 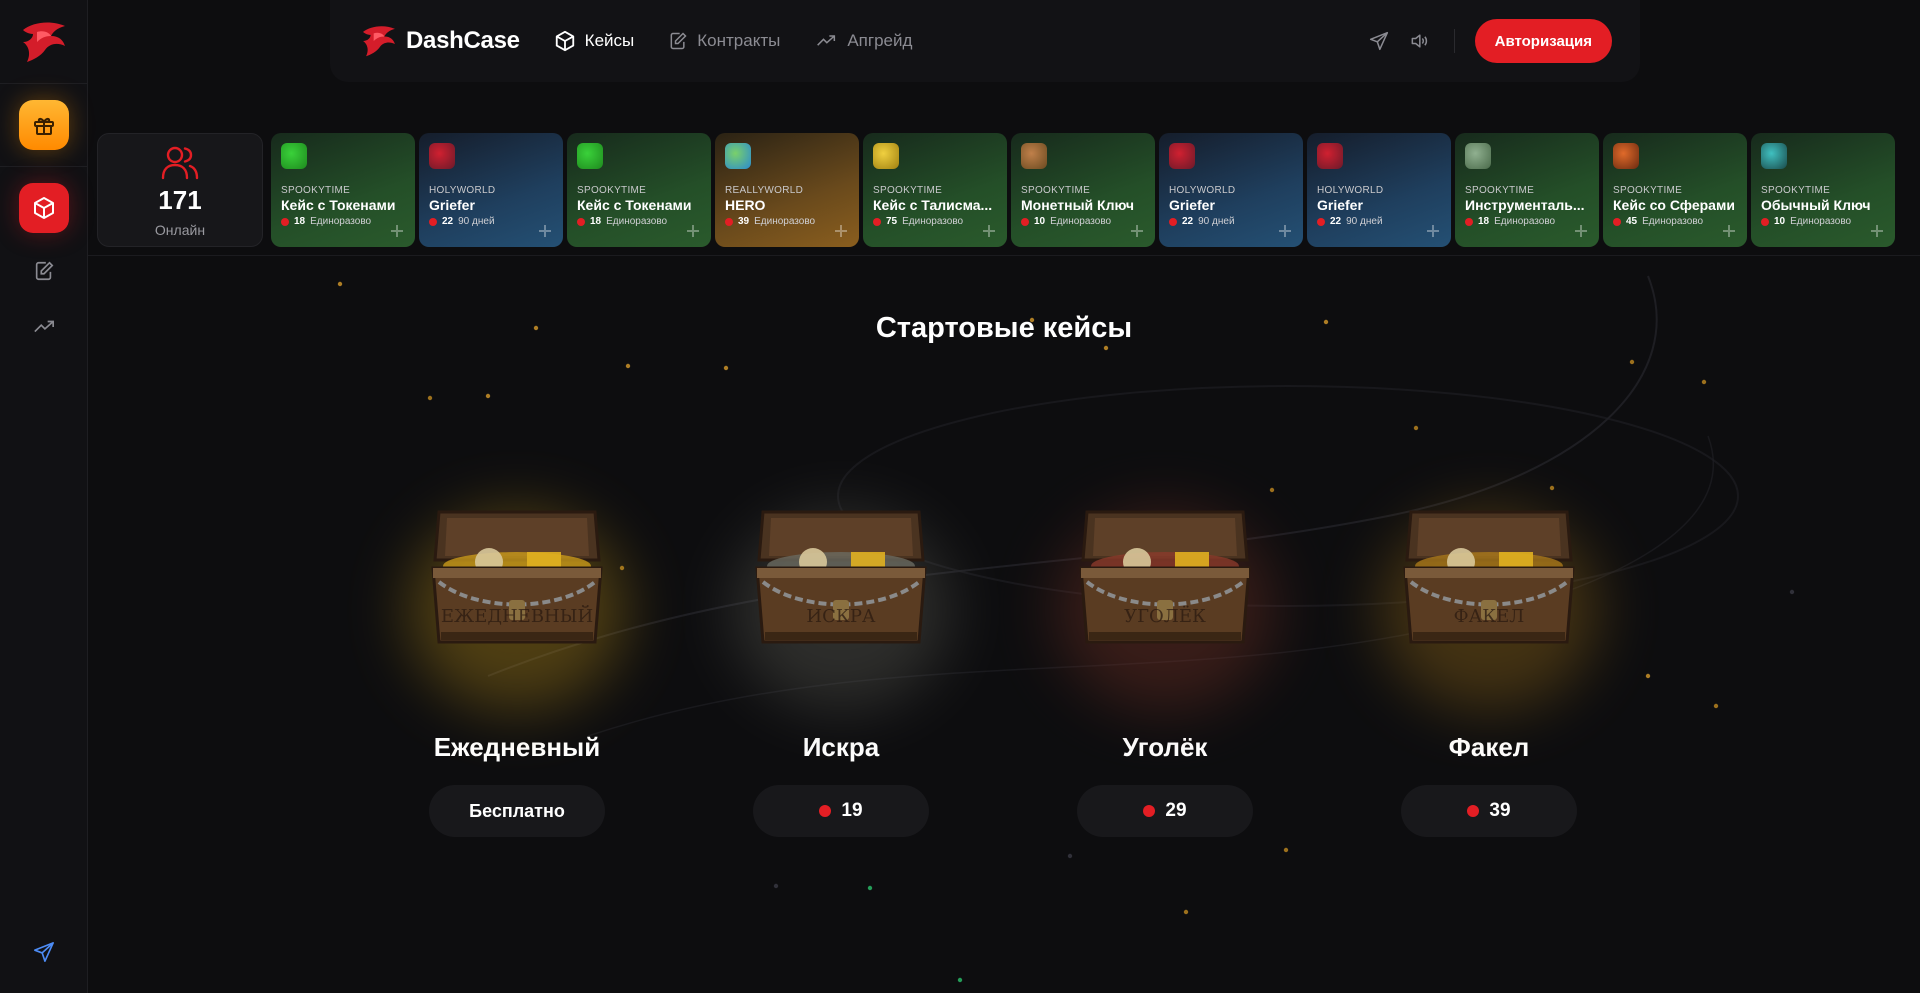 What do you see at coordinates (1478, 156) in the screenshot?
I see `tools-icon` at bounding box center [1478, 156].